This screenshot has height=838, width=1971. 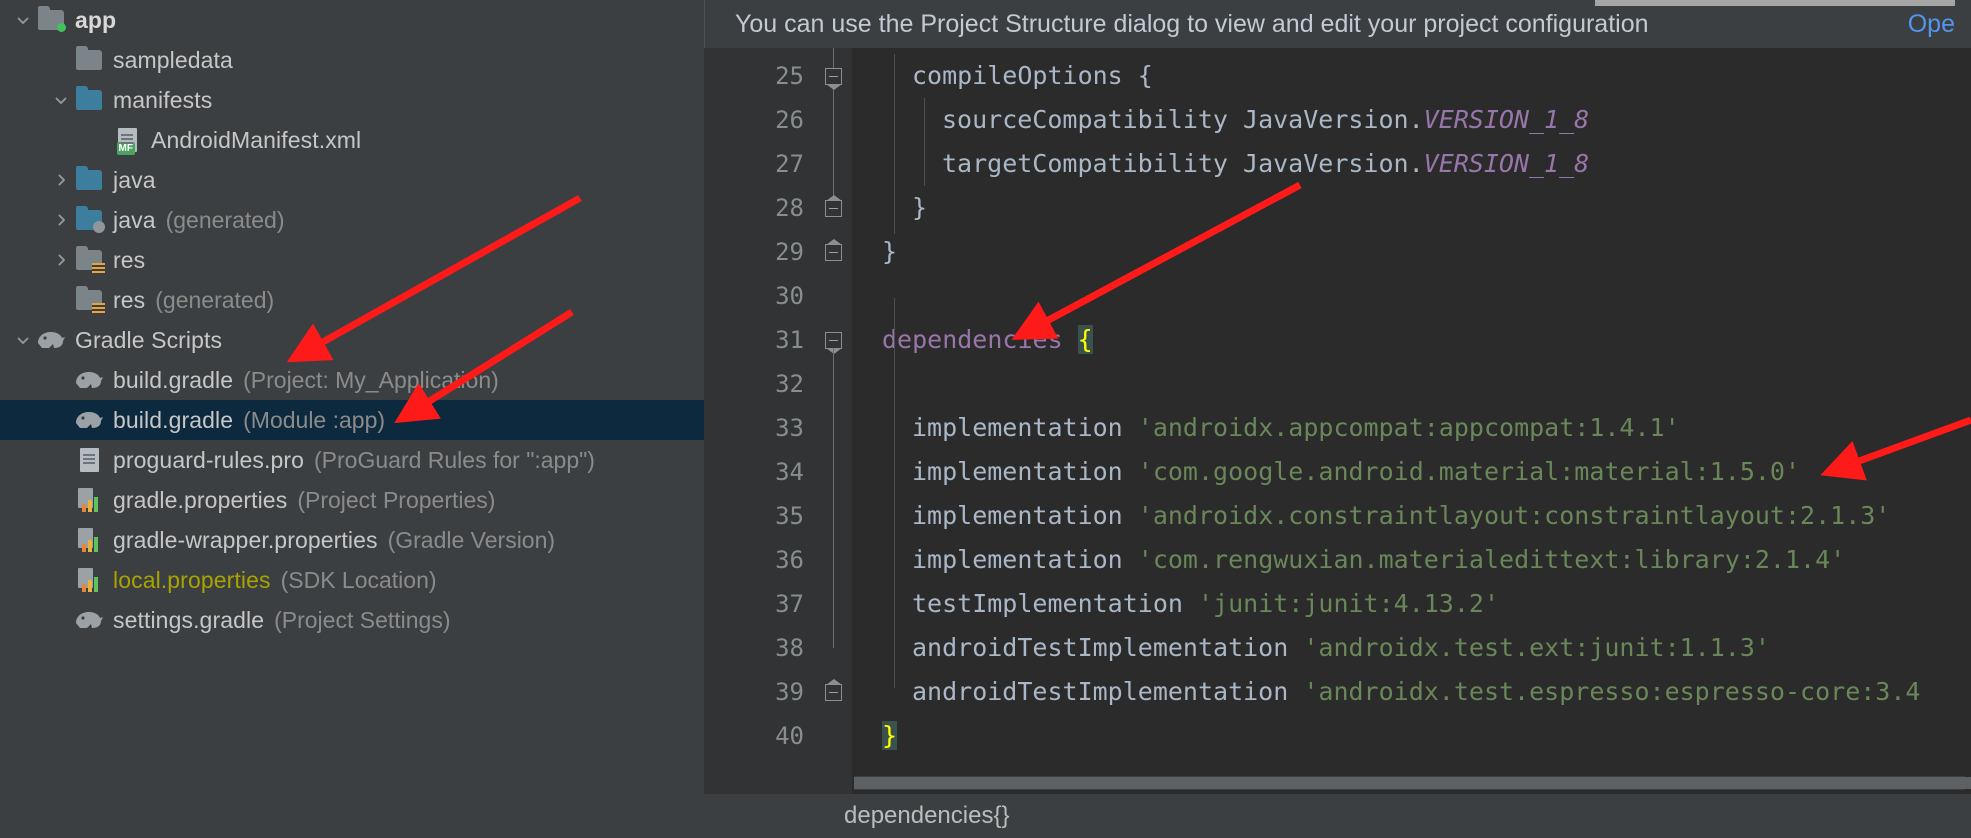 I want to click on code-line: compileOptions {, so click(x=1411, y=76).